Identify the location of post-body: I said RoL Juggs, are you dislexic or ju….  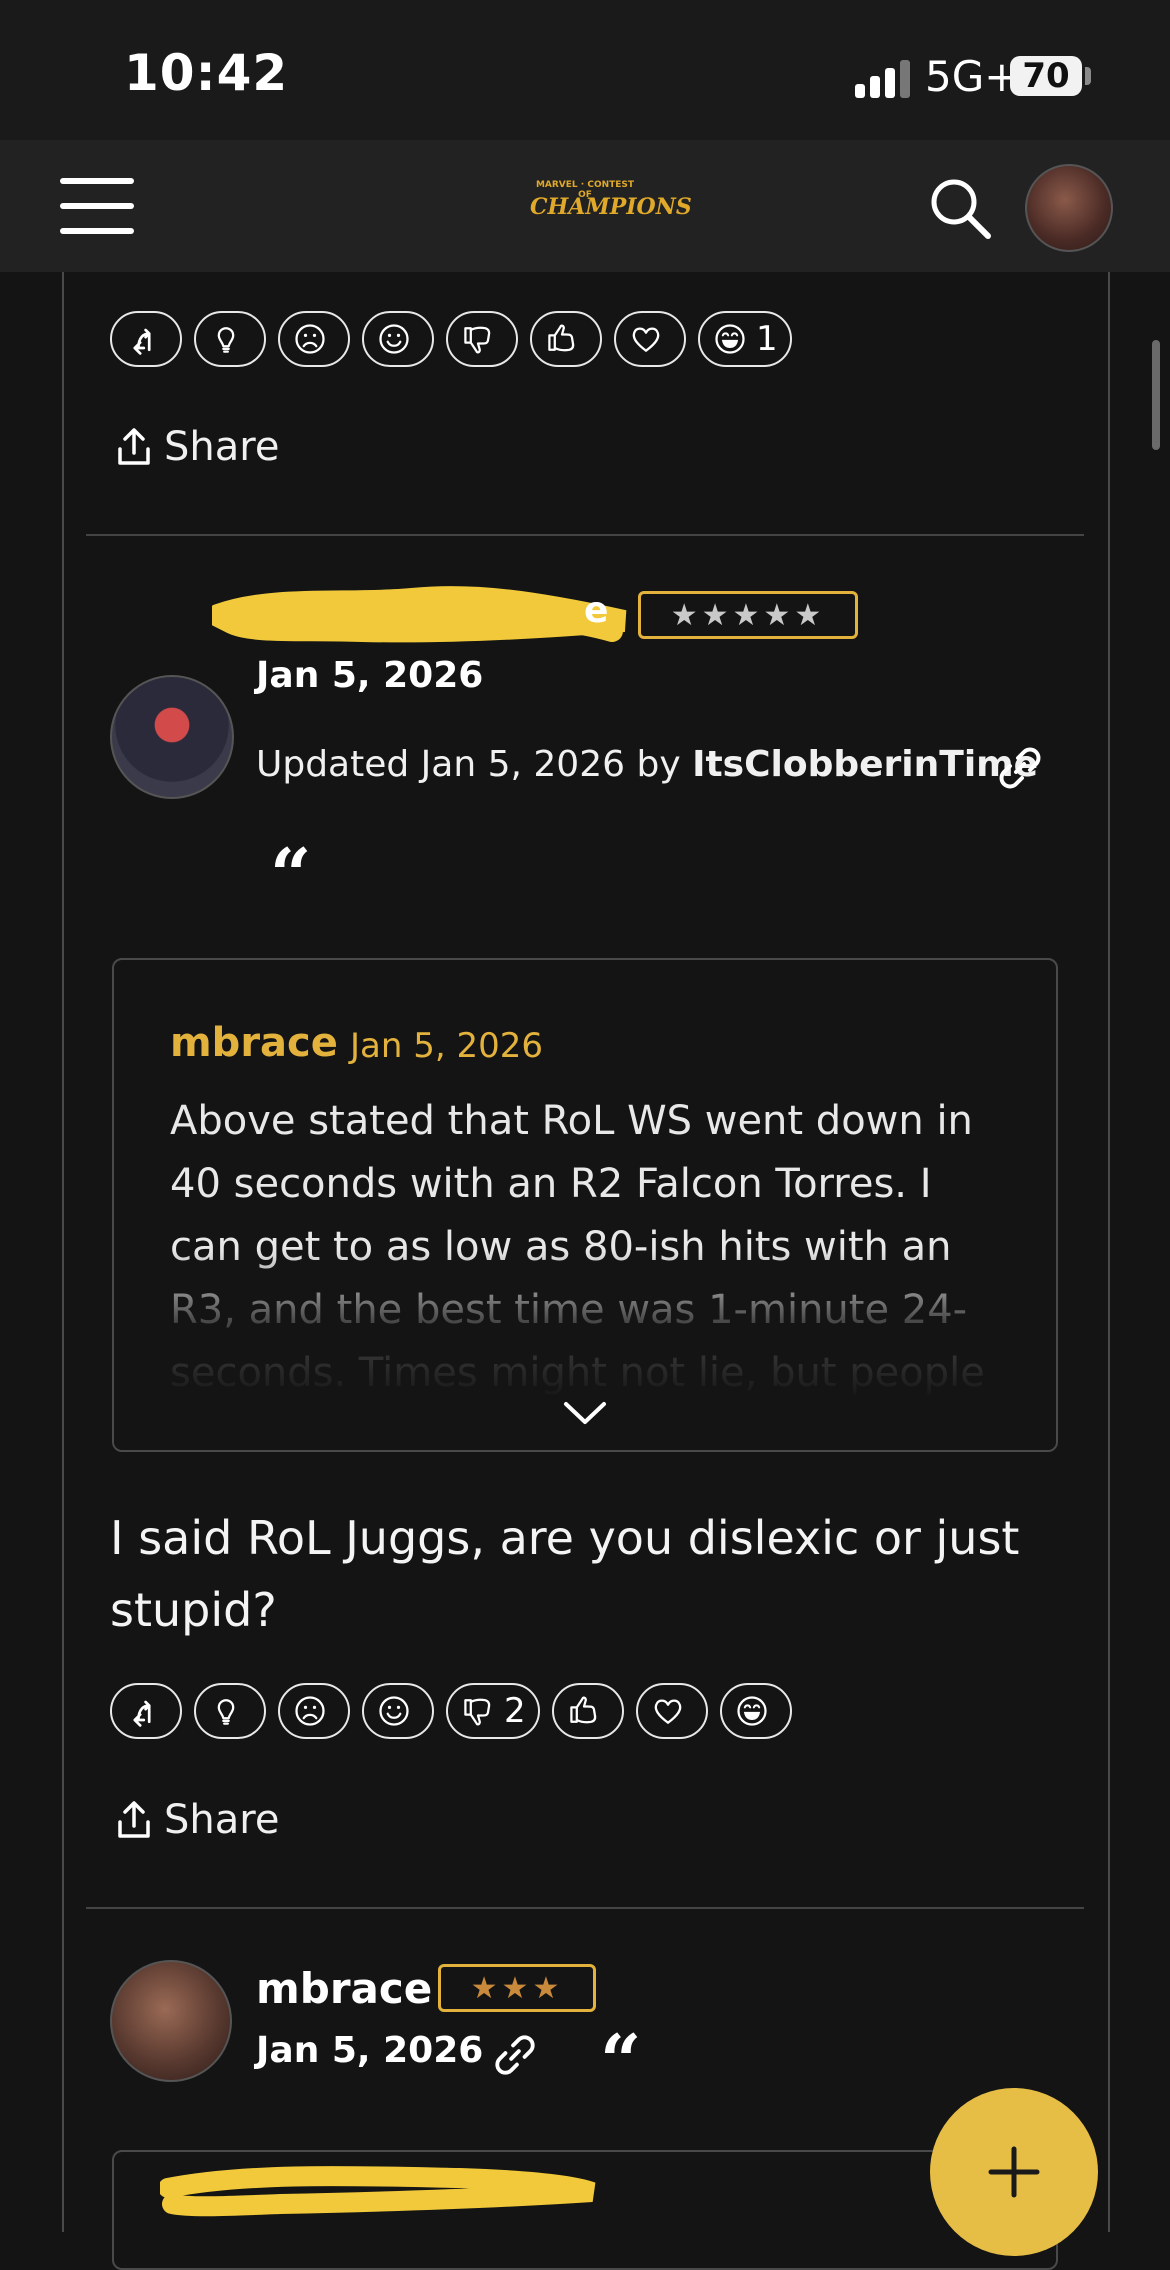
(565, 1574).